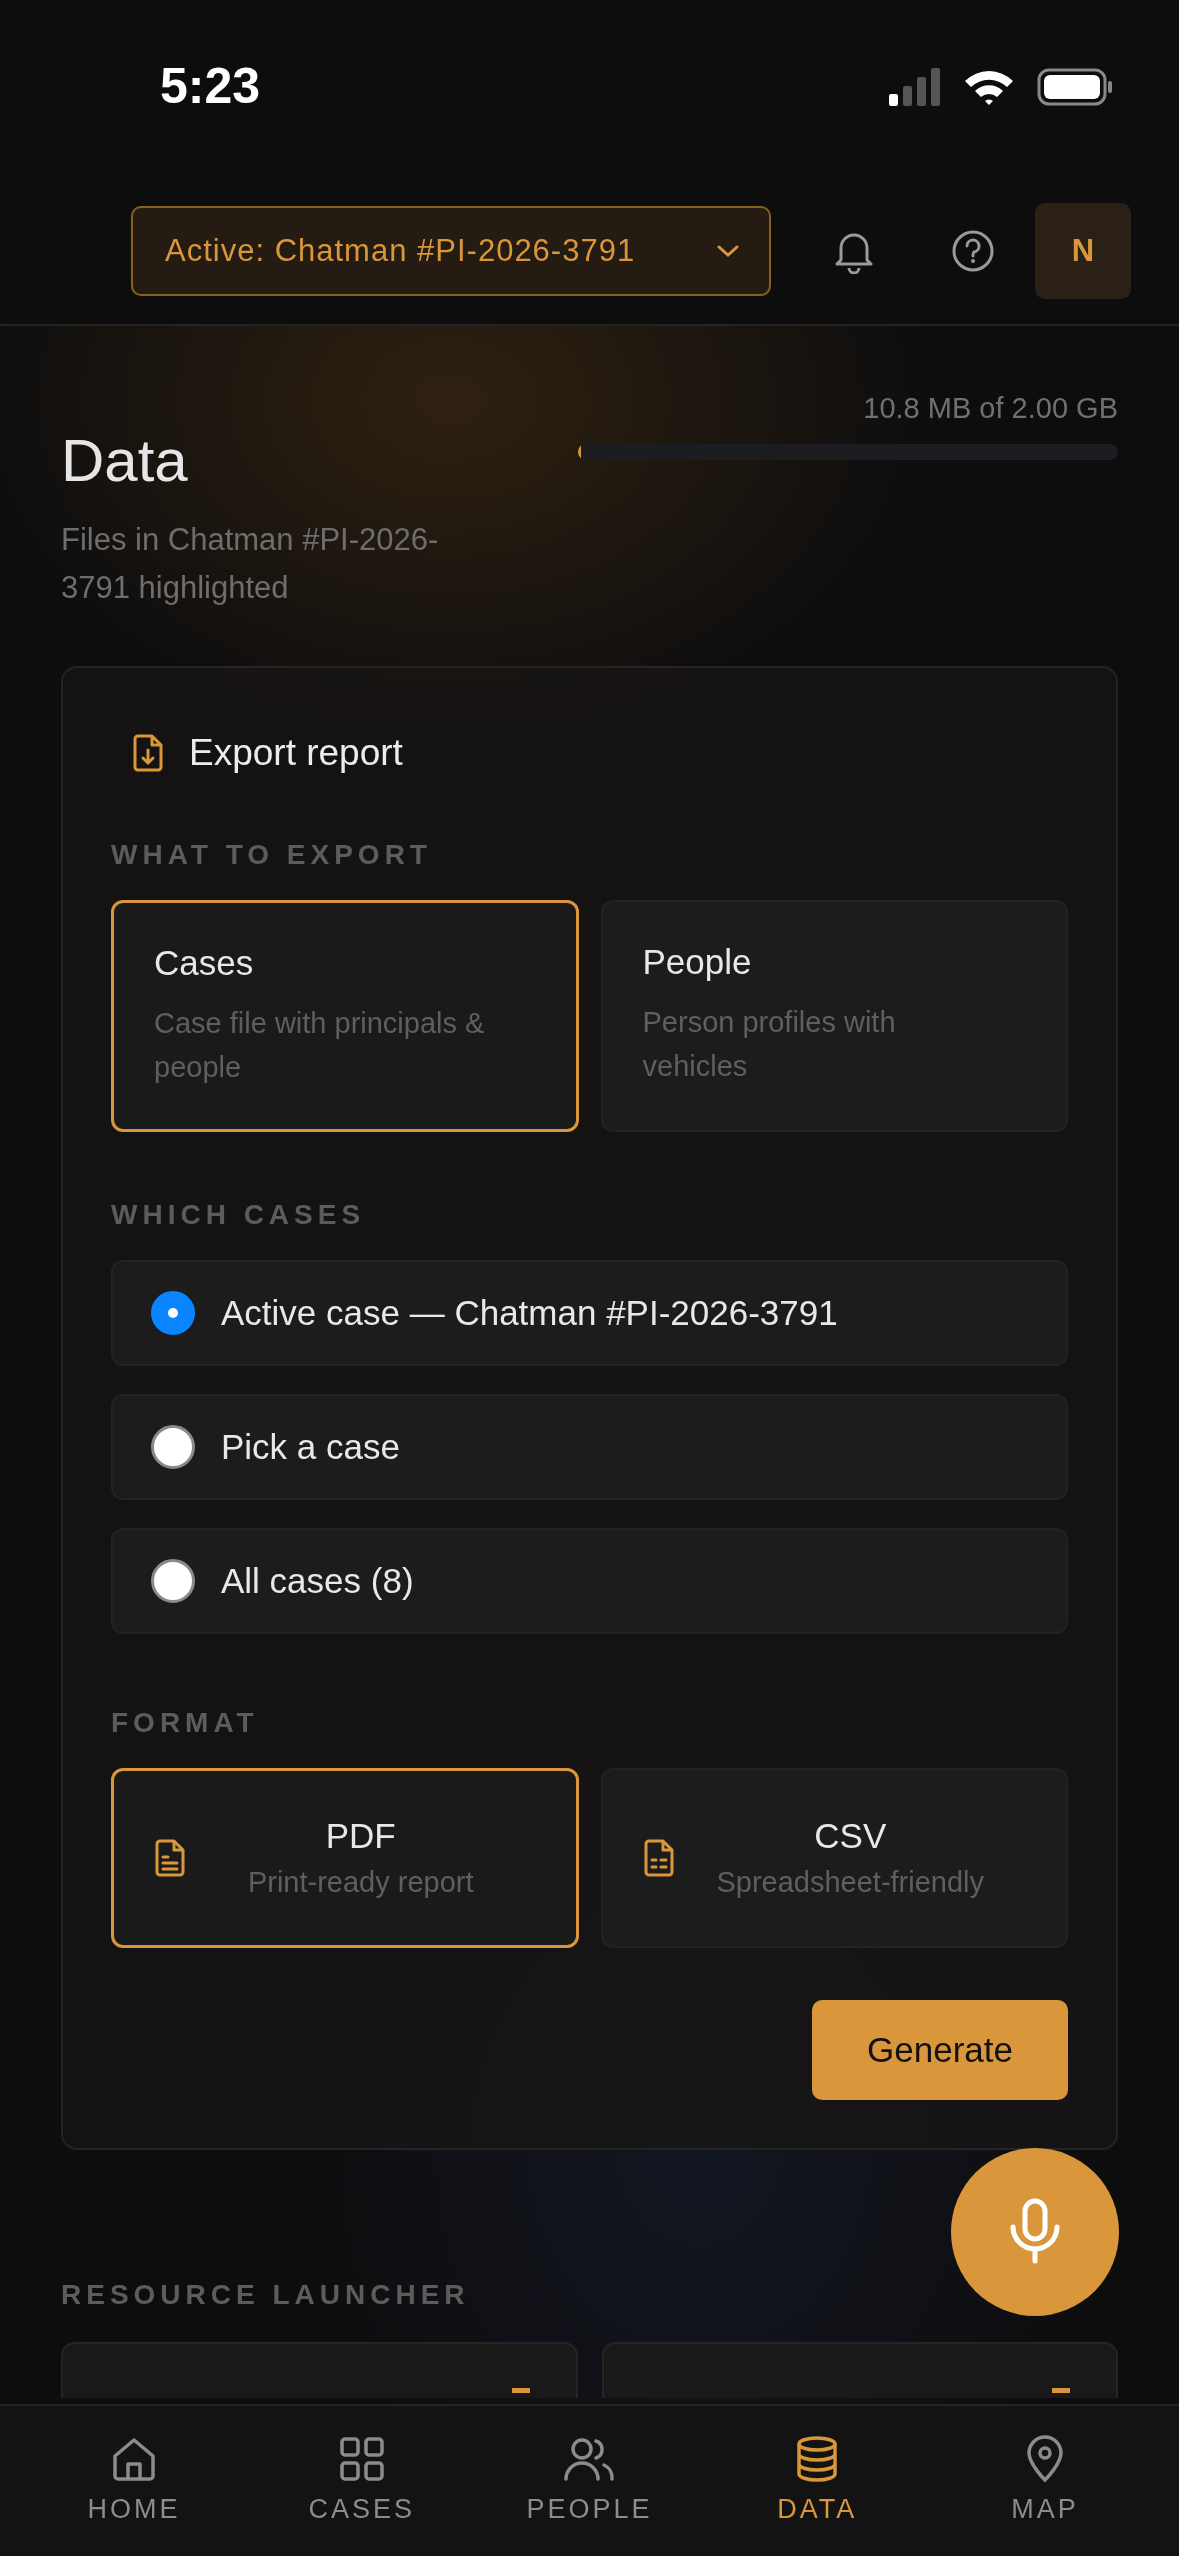  What do you see at coordinates (1075, 87) in the screenshot?
I see `battery-icon` at bounding box center [1075, 87].